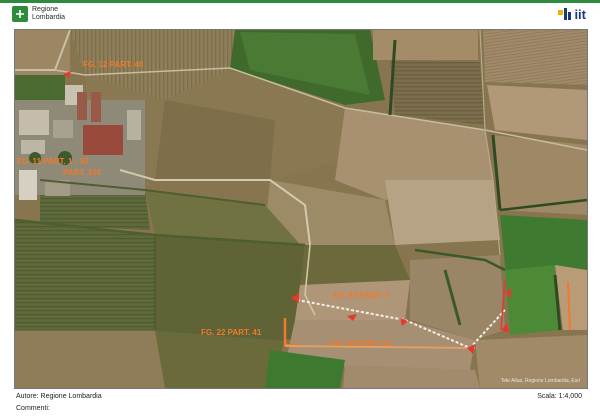 The width and height of the screenshot is (600, 417). What do you see at coordinates (53, 161) in the screenshot?
I see `parcel-label: FG. 11 PART. 1 - 30` at bounding box center [53, 161].